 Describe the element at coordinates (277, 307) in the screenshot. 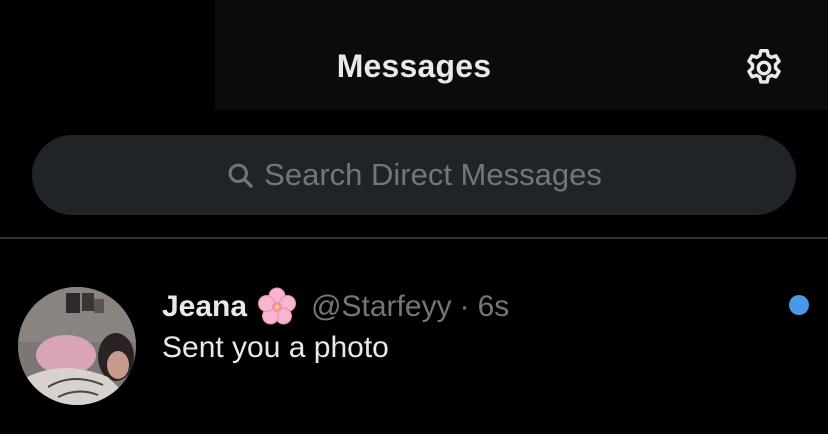

I see `cherry-blossom-icon` at that location.